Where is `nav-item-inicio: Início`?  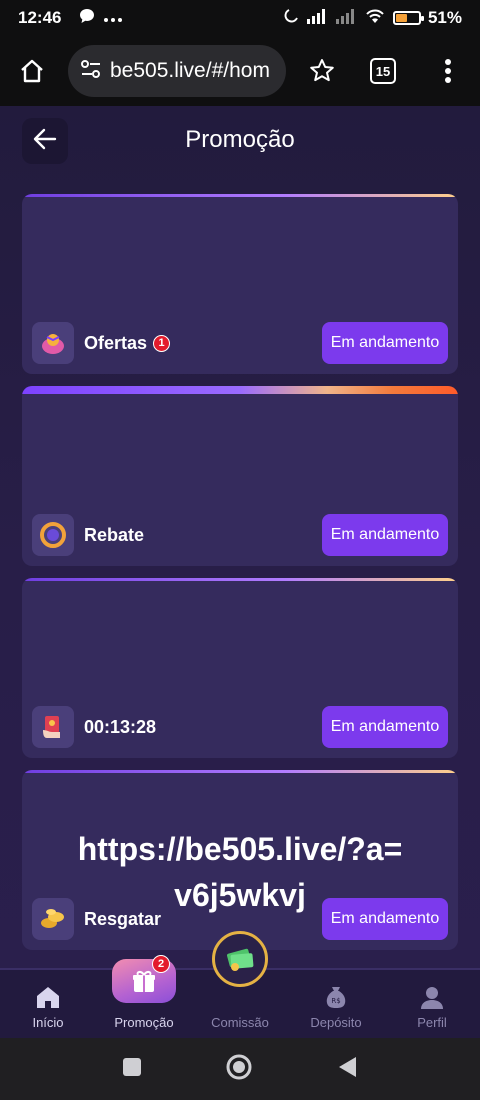
nav-item-inicio: Início is located at coordinates (48, 1006).